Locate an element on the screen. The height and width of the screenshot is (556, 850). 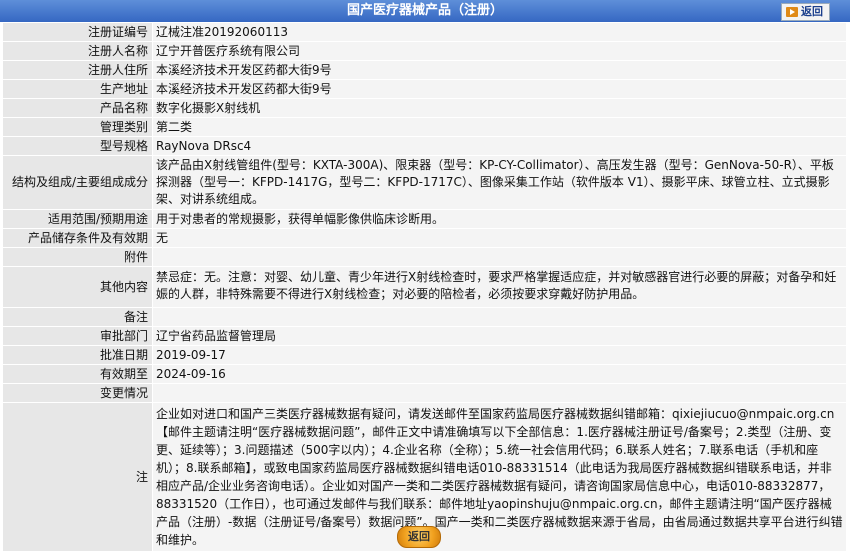
page-title: 国产医疗器械产品（注册） is located at coordinates (424, 10).